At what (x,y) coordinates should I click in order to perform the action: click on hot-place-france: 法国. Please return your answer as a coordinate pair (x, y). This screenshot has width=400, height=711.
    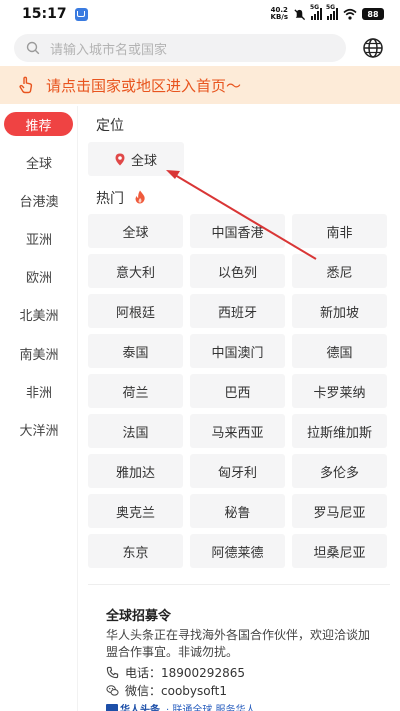
    Looking at the image, I should click on (135, 431).